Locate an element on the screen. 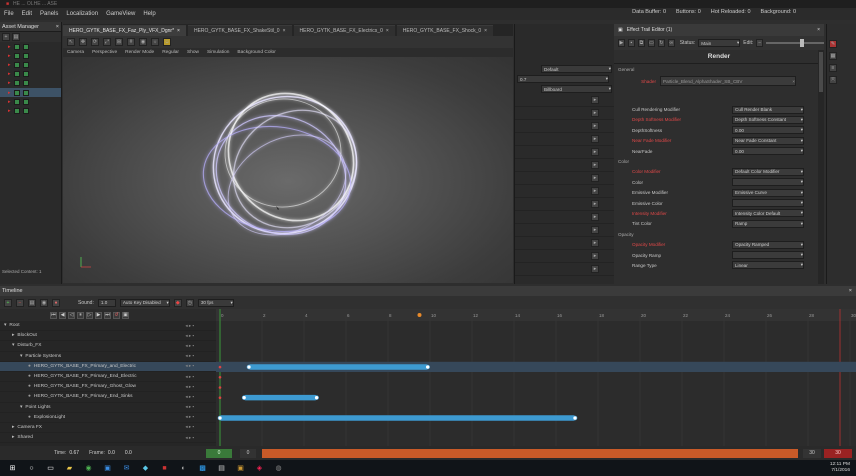 This screenshot has width=856, height=476. mail-icon: ✉ is located at coordinates (126, 468).